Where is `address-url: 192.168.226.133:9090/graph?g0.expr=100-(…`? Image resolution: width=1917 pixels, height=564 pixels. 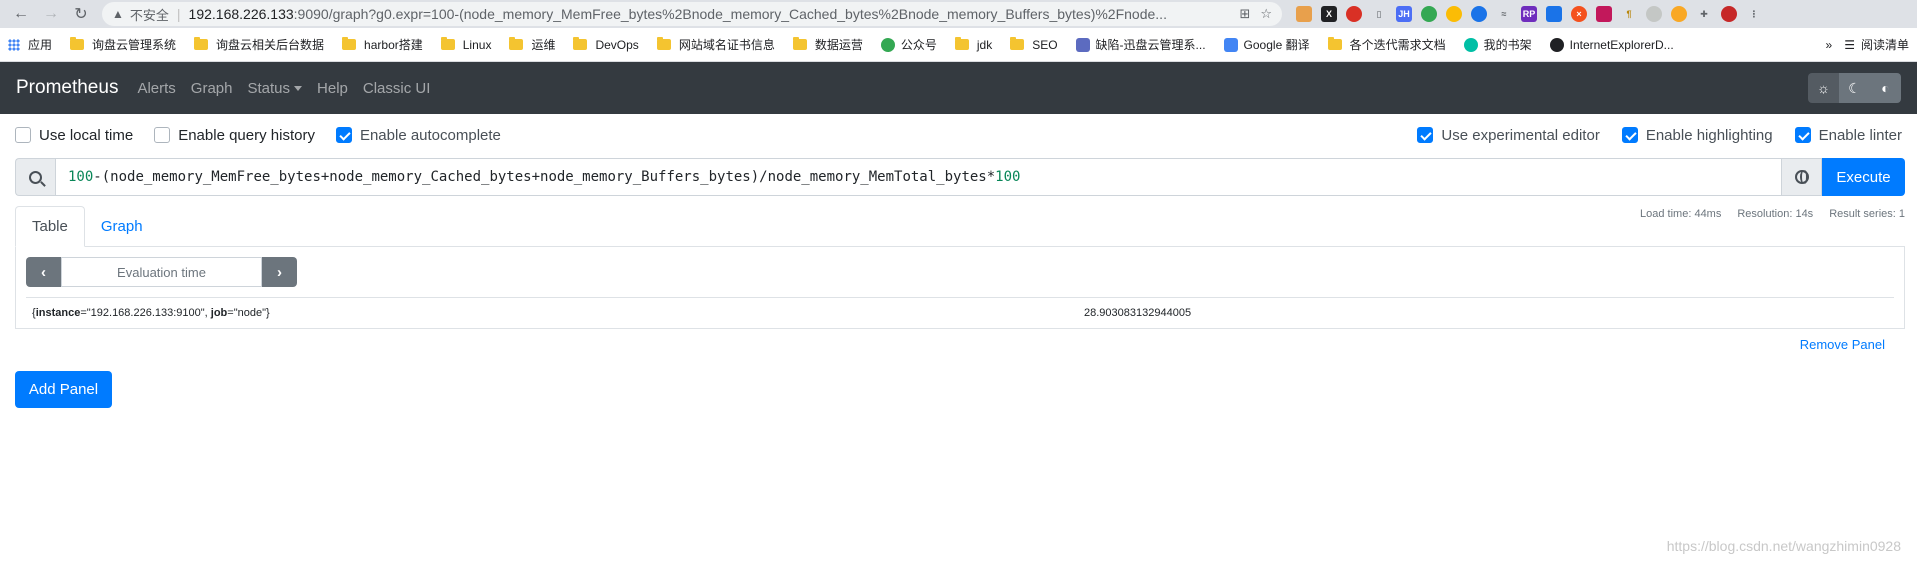
address-url: 192.168.226.133:9090/graph?g0.expr=100-(… is located at coordinates (709, 14).